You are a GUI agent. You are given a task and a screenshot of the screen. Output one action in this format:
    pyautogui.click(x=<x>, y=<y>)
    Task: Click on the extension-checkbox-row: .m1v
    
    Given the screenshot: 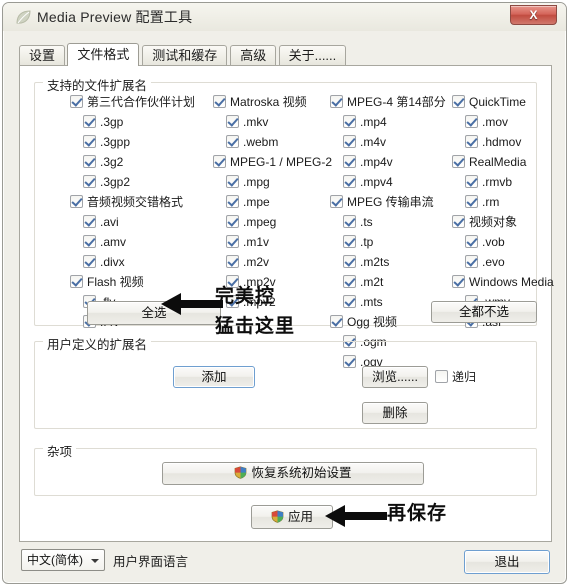 What is the action you would take?
    pyautogui.click(x=241, y=242)
    